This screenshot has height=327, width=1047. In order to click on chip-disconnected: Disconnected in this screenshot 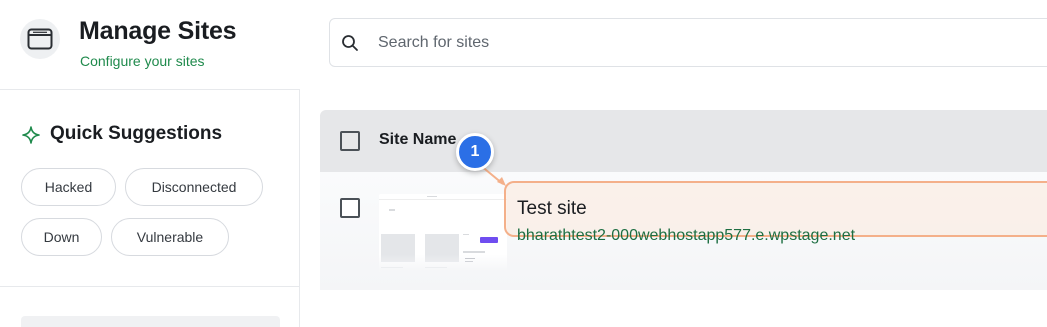, I will do `click(194, 187)`.